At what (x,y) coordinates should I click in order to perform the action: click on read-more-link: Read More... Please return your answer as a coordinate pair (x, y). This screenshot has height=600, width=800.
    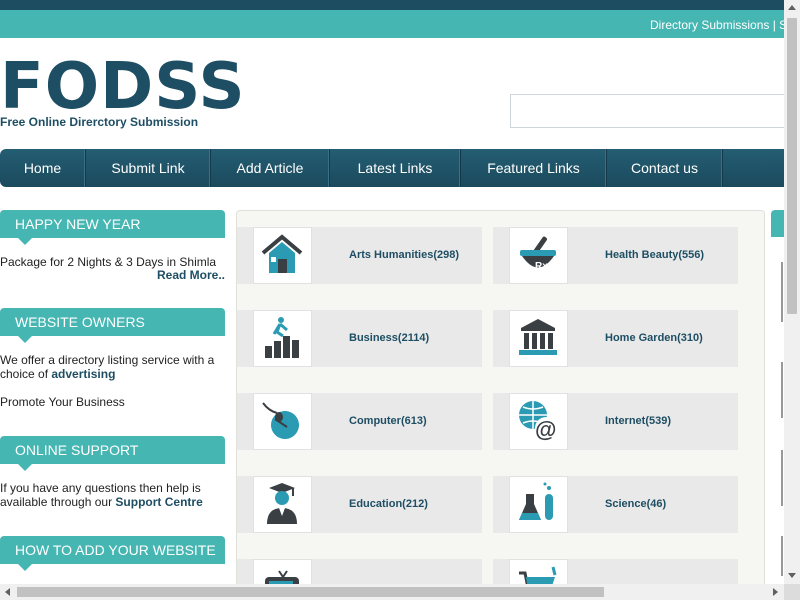
    Looking at the image, I should click on (112, 275).